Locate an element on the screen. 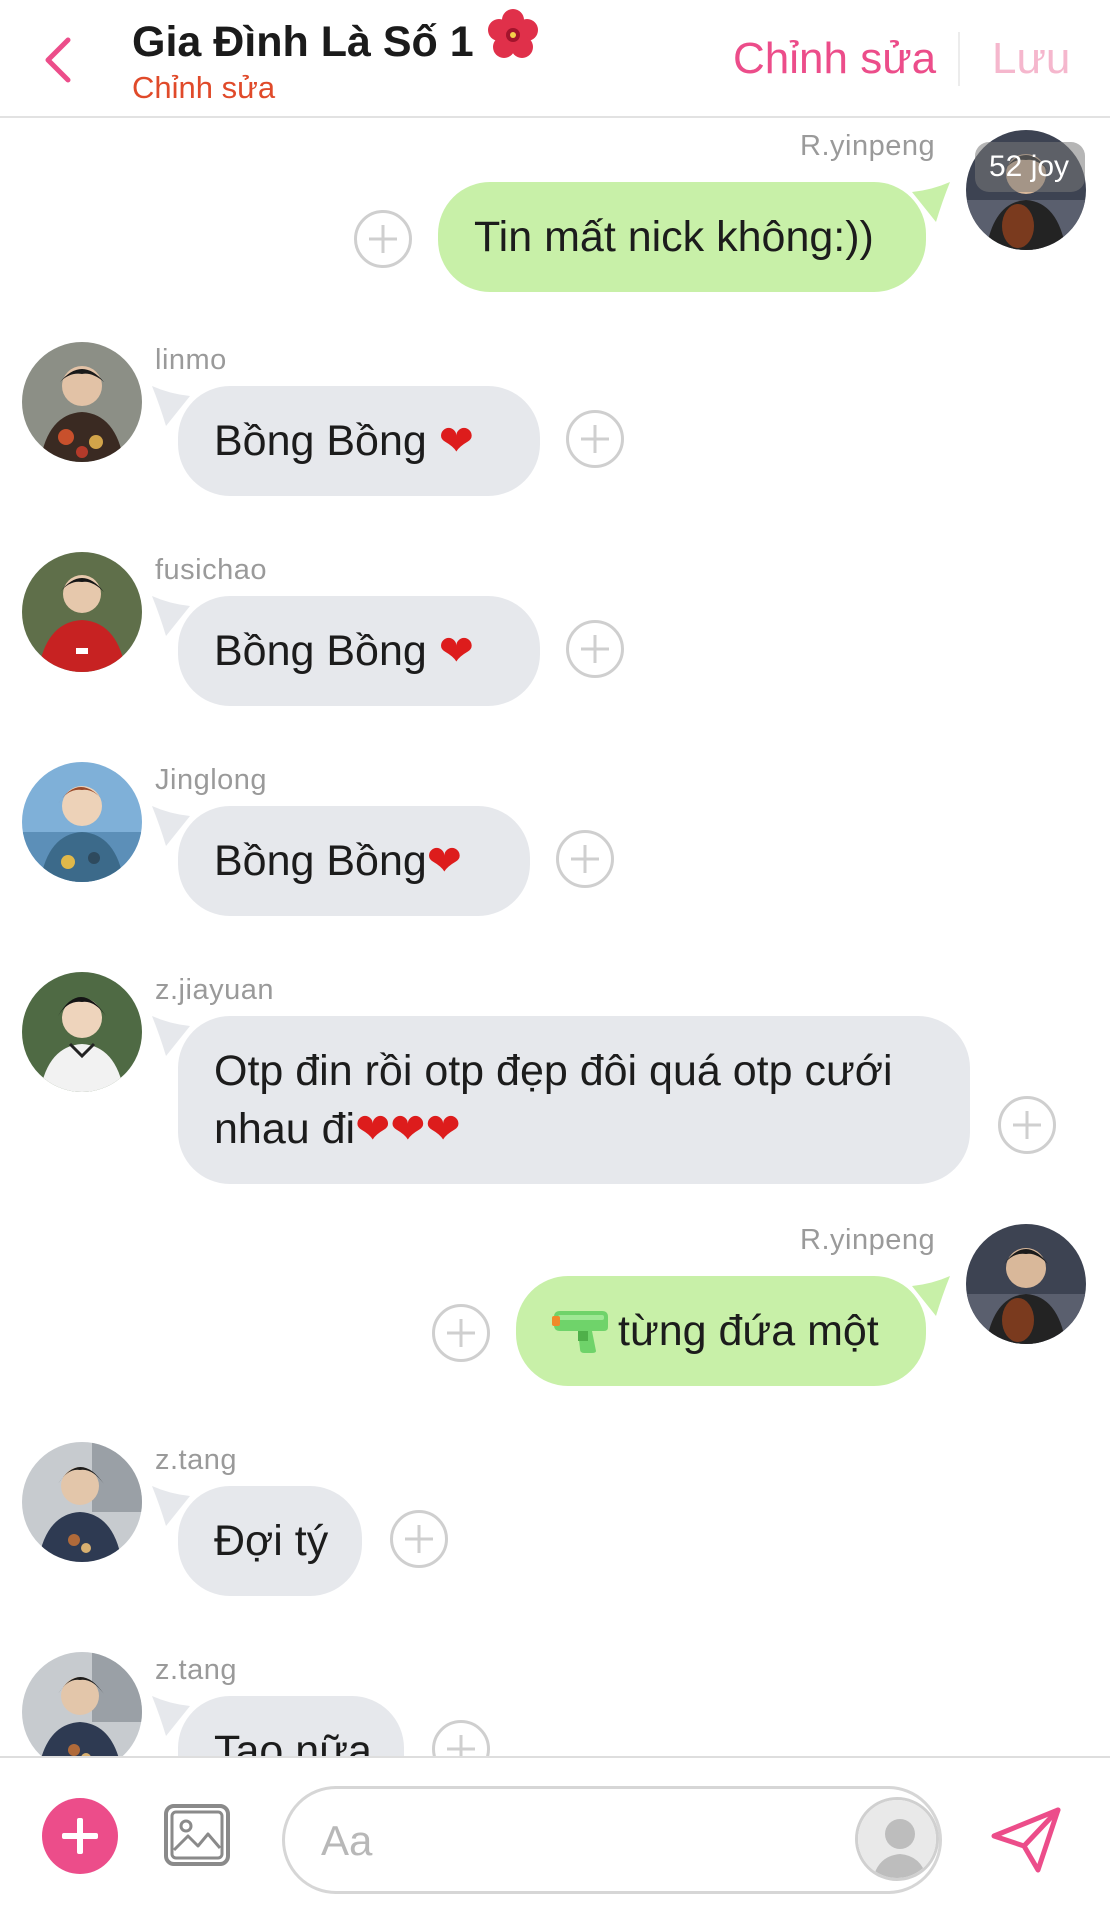 The height and width of the screenshot is (1920, 1110). message-input is located at coordinates (551, 1841).